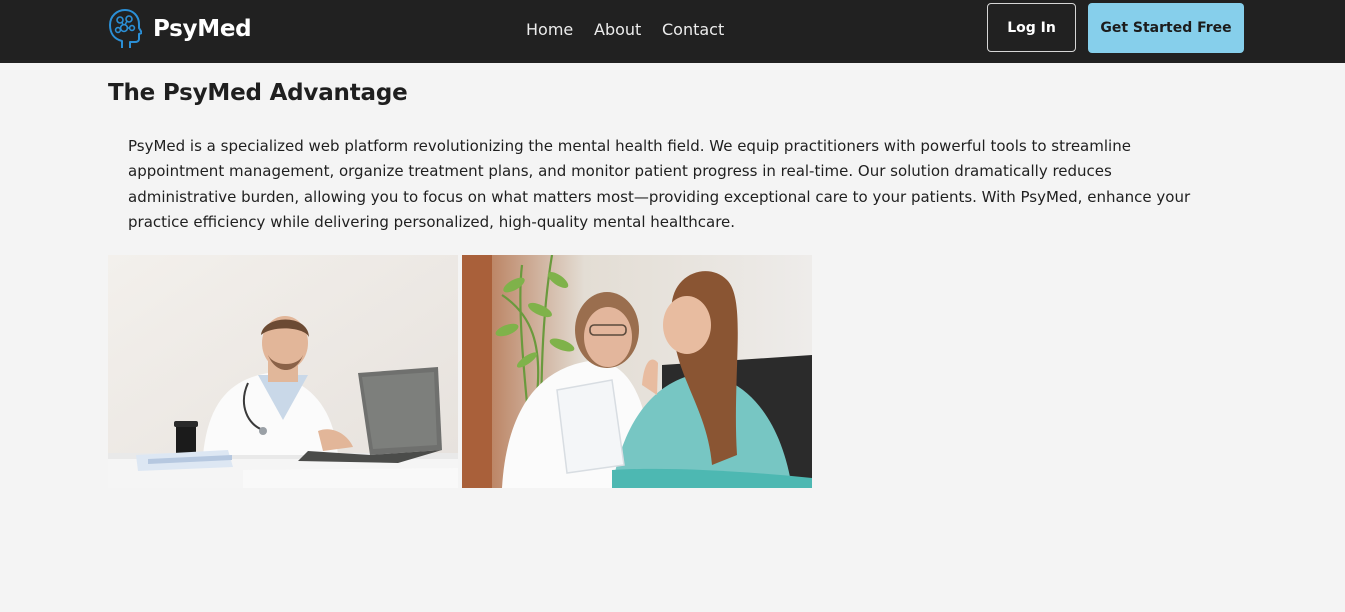 The image size is (1345, 612). Describe the element at coordinates (637, 371) in the screenshot. I see `caregiver-photo` at that location.